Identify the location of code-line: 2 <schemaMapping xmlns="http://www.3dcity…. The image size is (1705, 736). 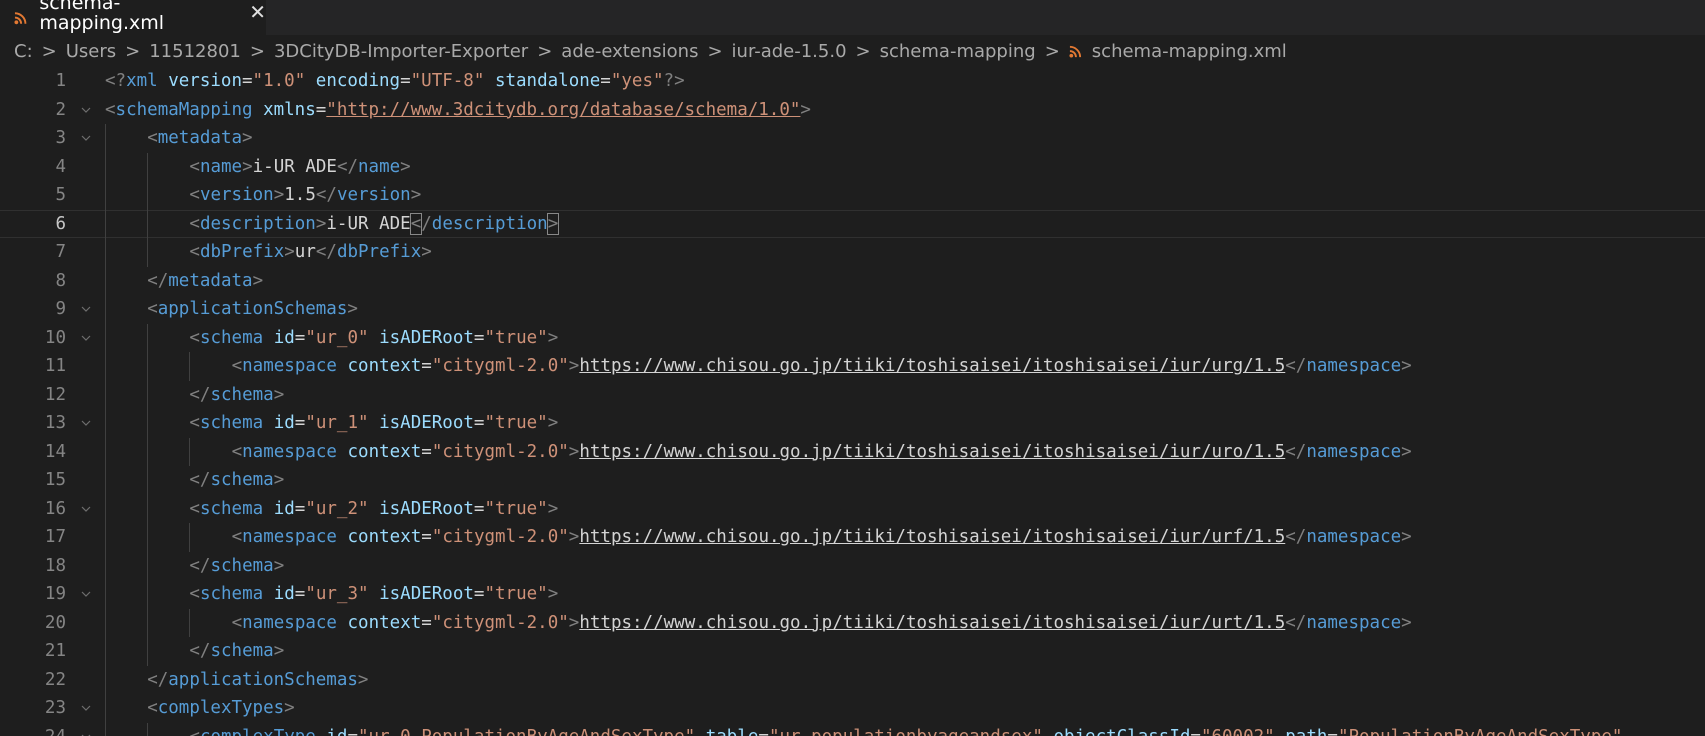
(852, 110).